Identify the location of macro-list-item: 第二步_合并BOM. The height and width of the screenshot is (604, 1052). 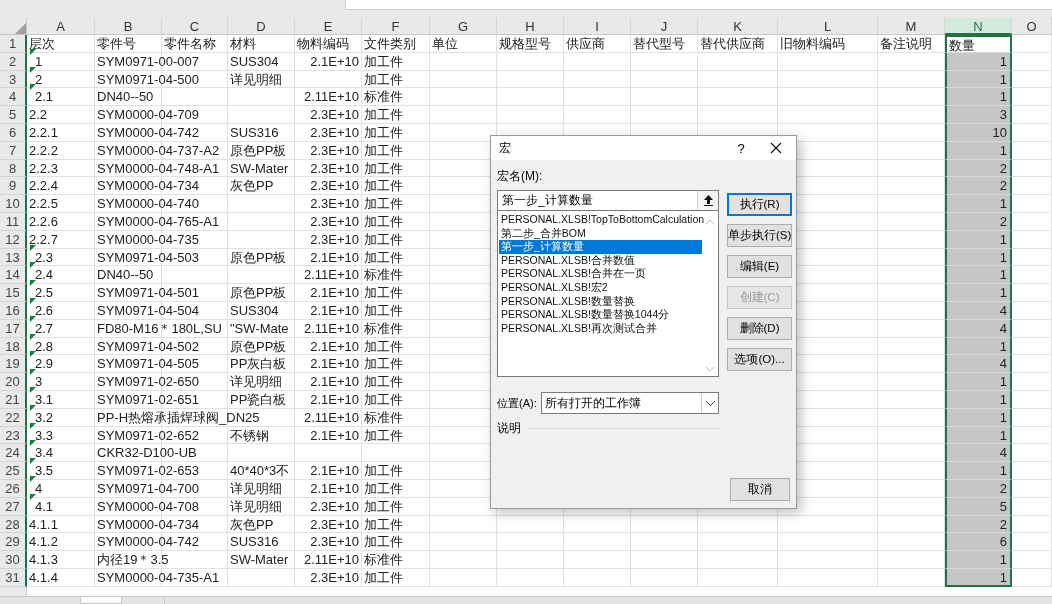
(600, 233).